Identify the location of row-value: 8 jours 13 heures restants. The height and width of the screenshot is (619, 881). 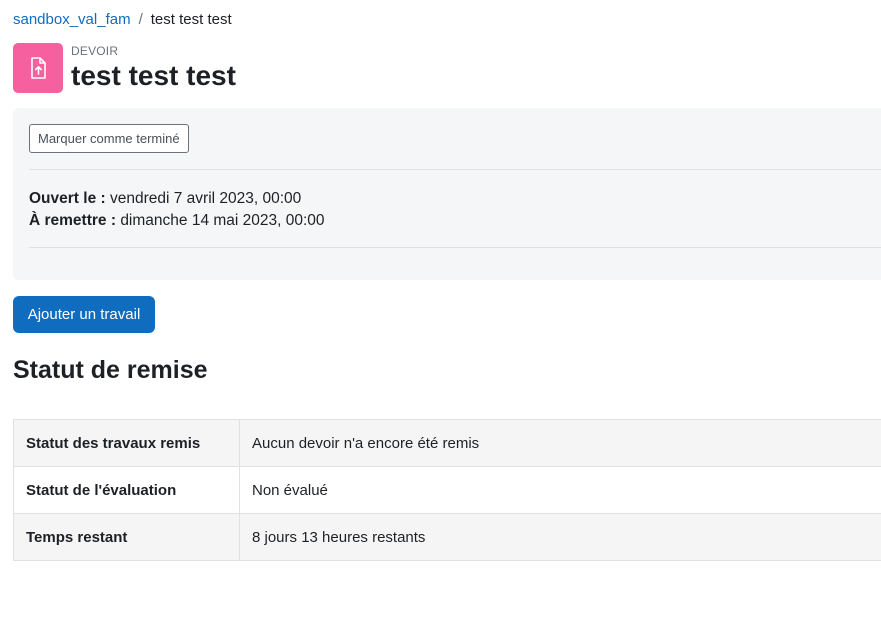
(560, 537).